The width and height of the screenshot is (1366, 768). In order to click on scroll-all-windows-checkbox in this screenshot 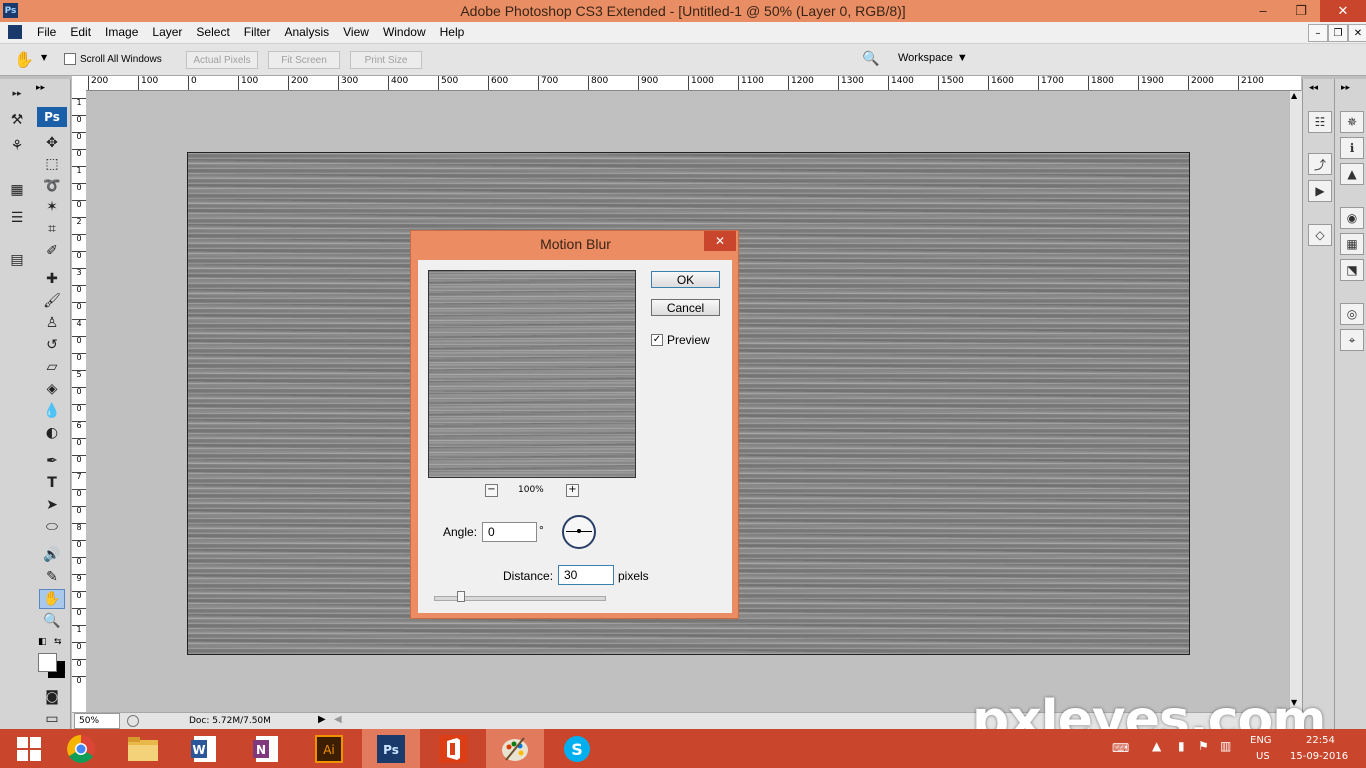, I will do `click(70, 59)`.